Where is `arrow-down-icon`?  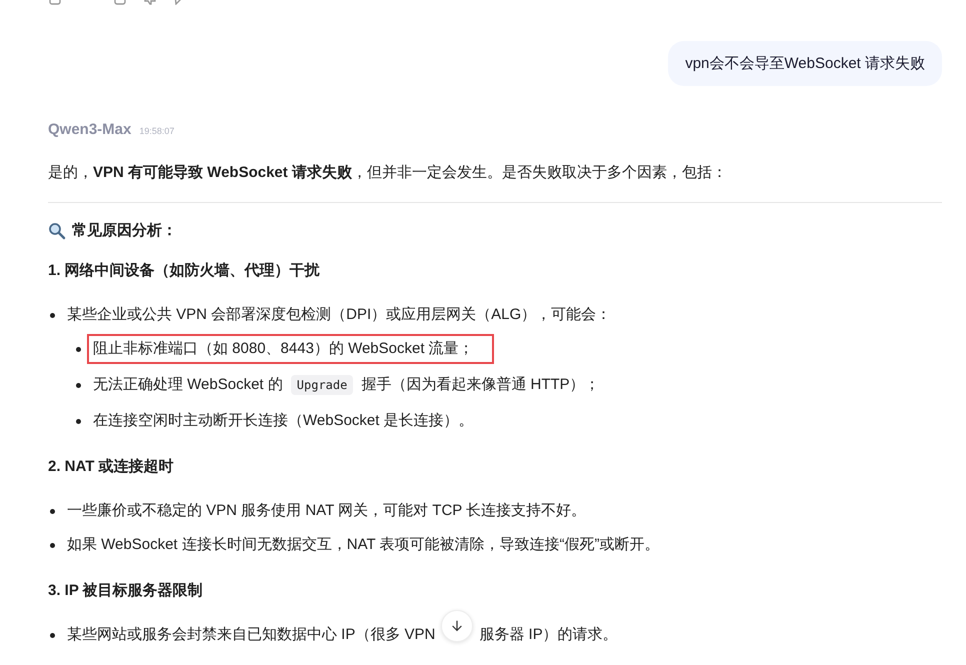
arrow-down-icon is located at coordinates (457, 626).